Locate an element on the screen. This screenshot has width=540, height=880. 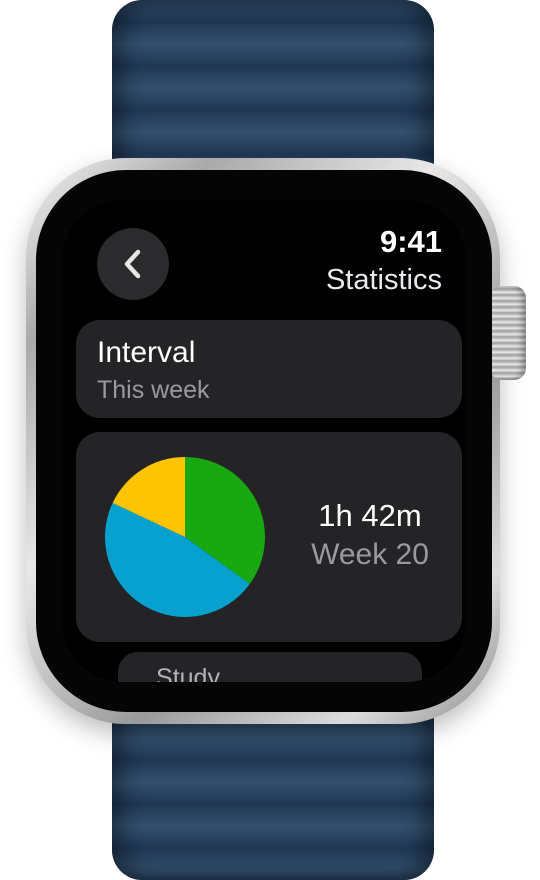
week-label: Week 20 is located at coordinates (370, 554).